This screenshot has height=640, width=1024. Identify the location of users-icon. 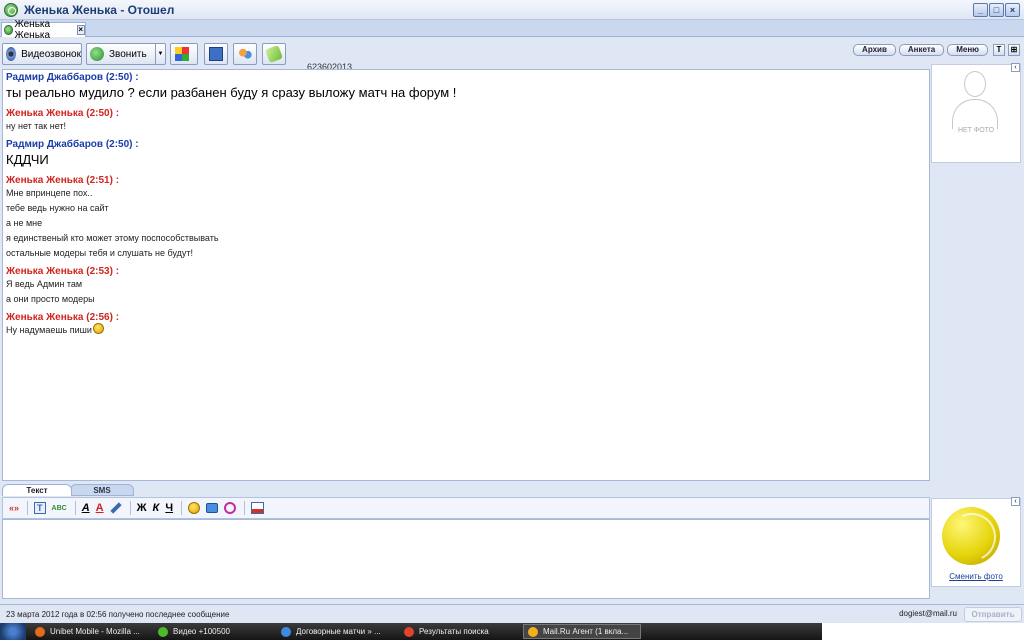
(245, 54).